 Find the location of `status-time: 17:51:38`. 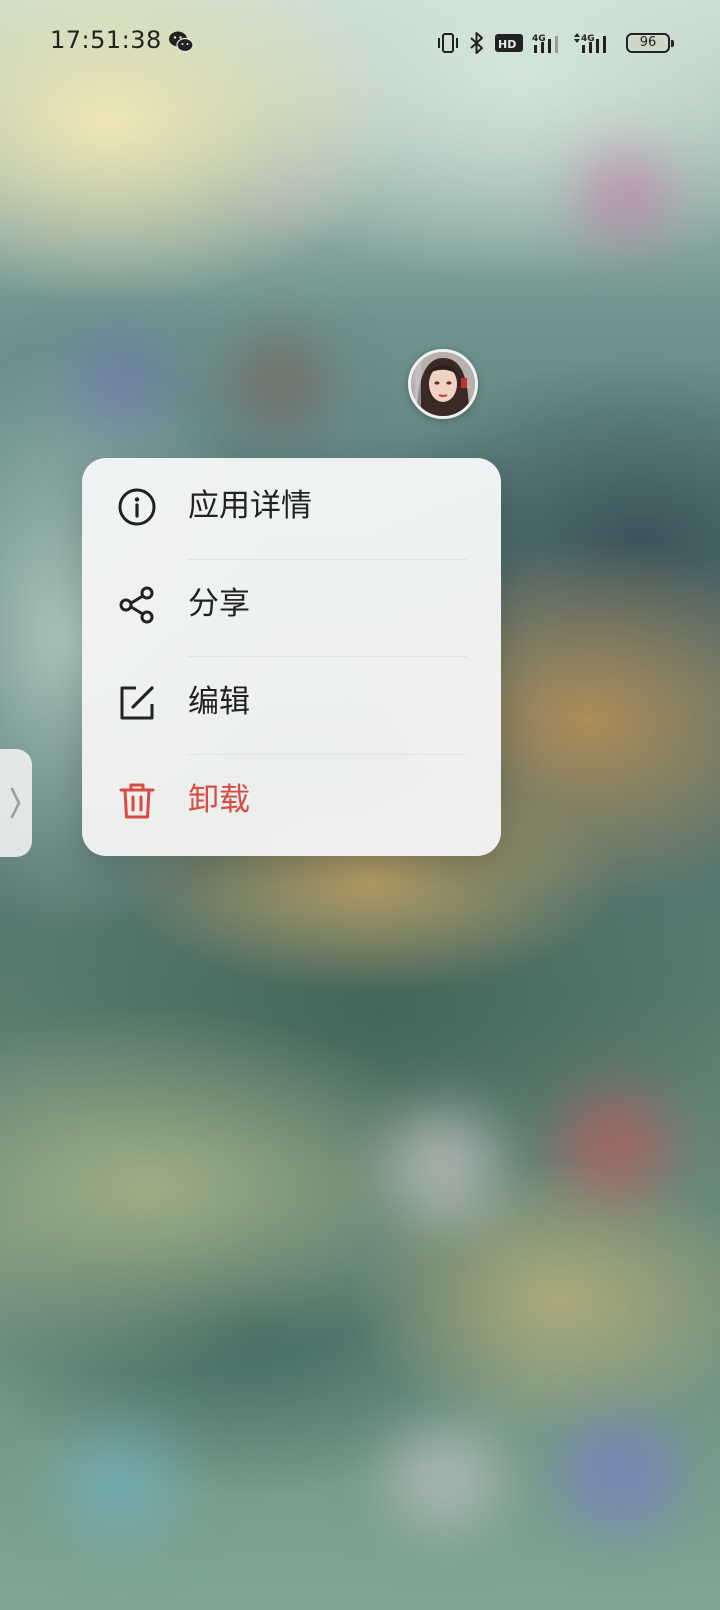

status-time: 17:51:38 is located at coordinates (106, 40).